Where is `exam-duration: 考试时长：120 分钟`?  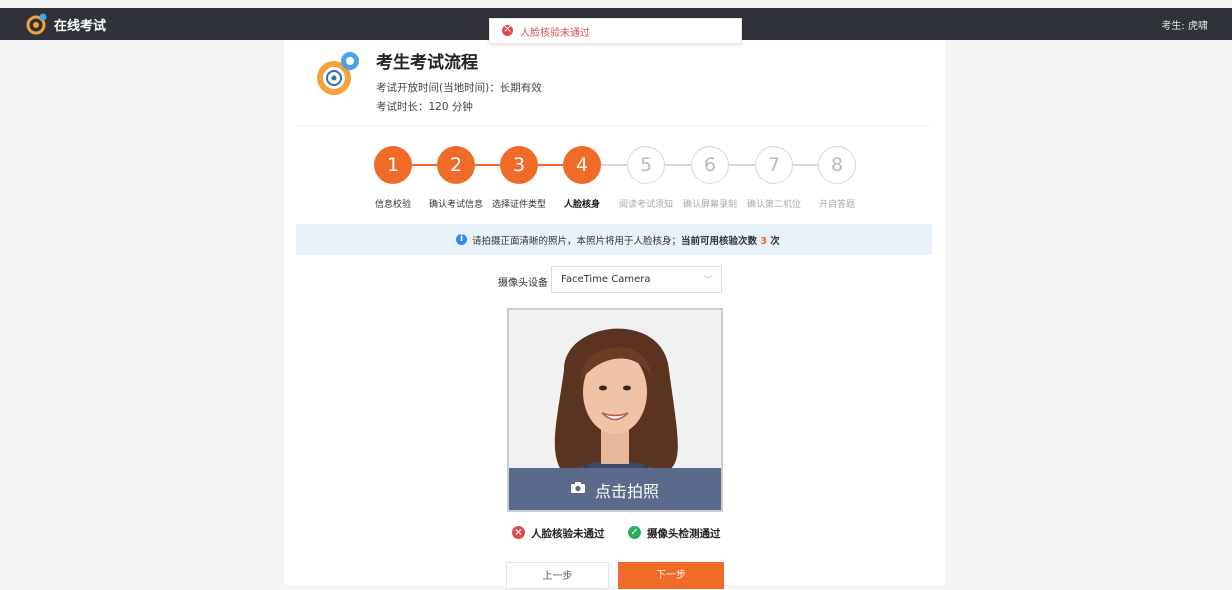
exam-duration: 考试时长：120 分钟 is located at coordinates (424, 107).